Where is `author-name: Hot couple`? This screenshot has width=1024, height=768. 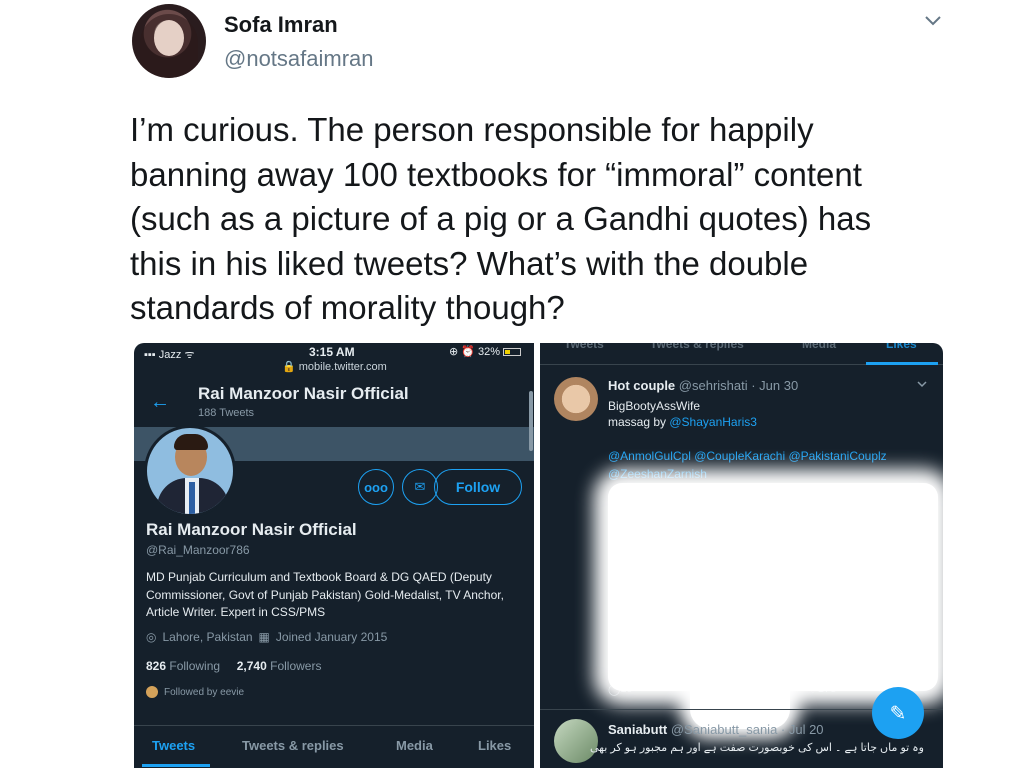
author-name: Hot couple is located at coordinates (642, 385).